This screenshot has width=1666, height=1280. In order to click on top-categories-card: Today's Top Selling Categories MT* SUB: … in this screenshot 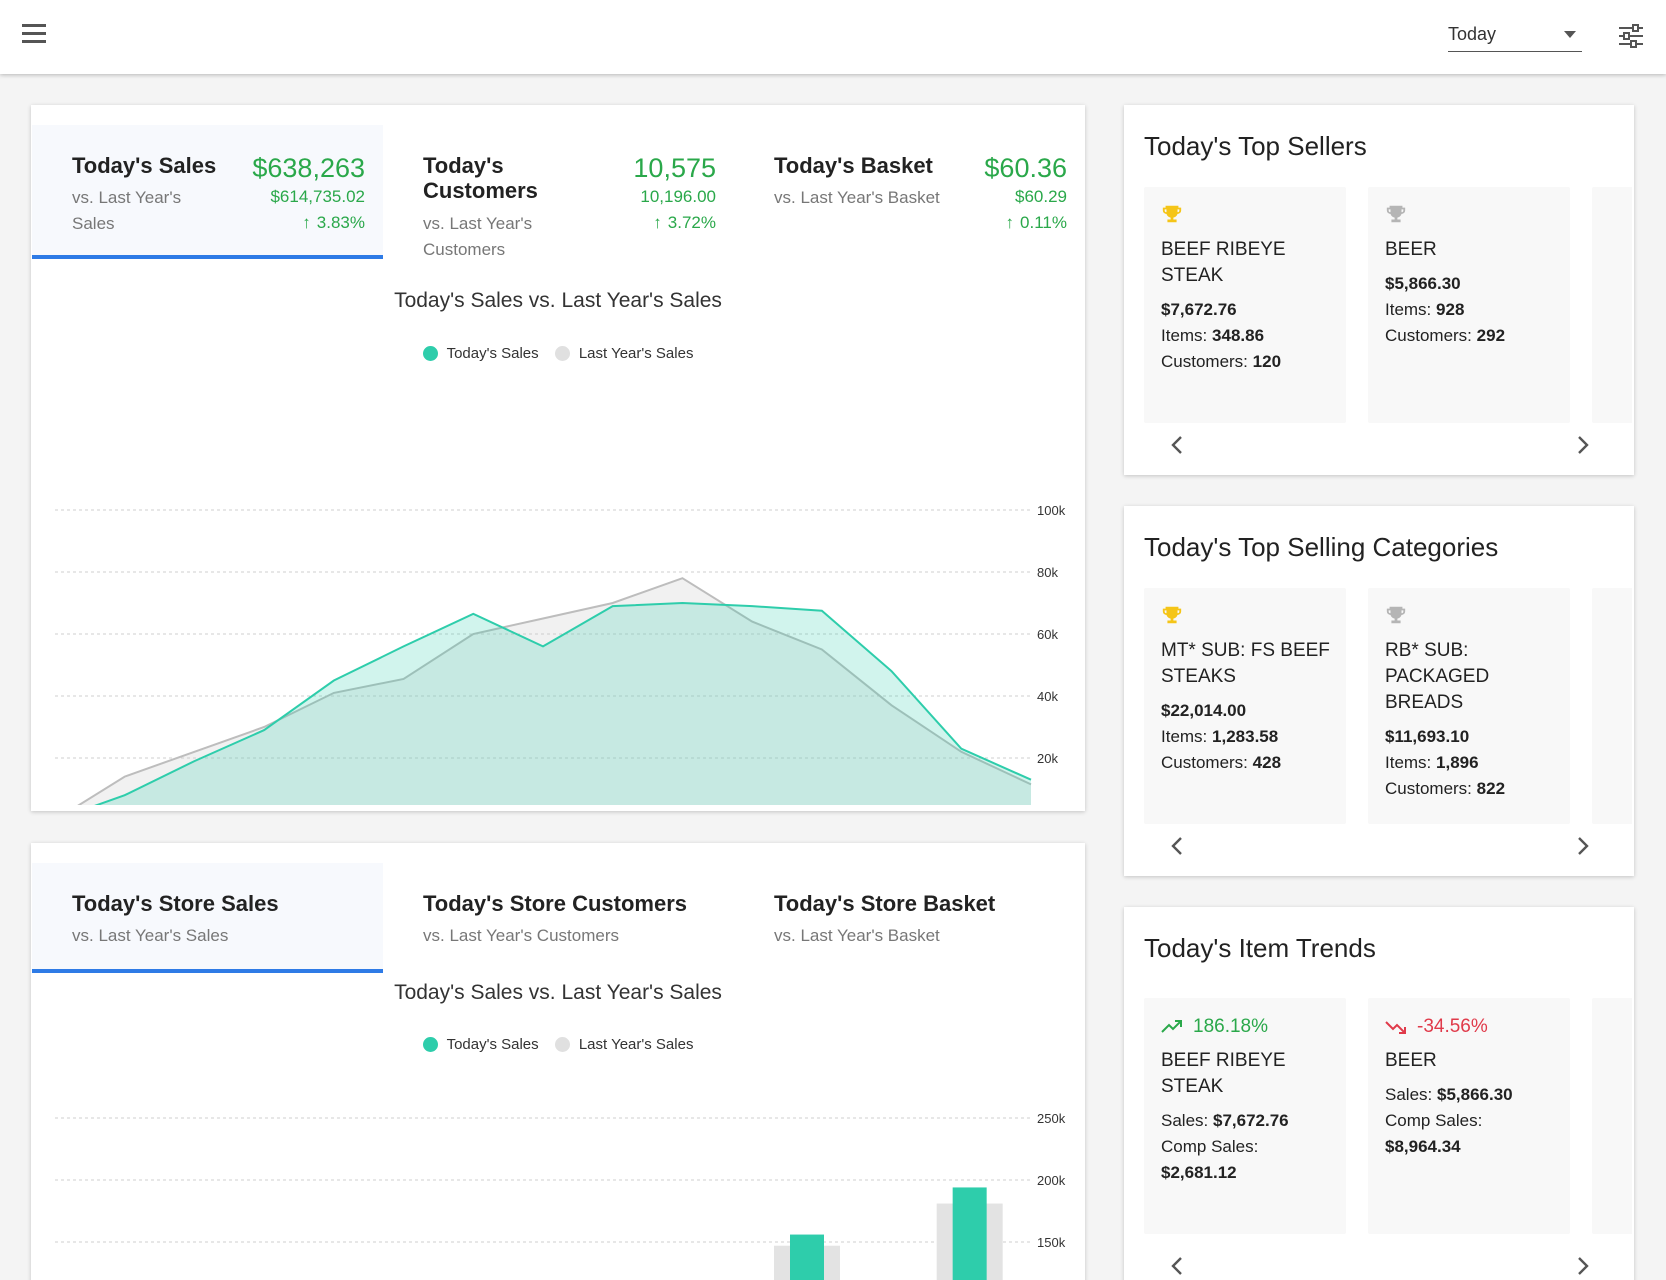, I will do `click(1379, 691)`.